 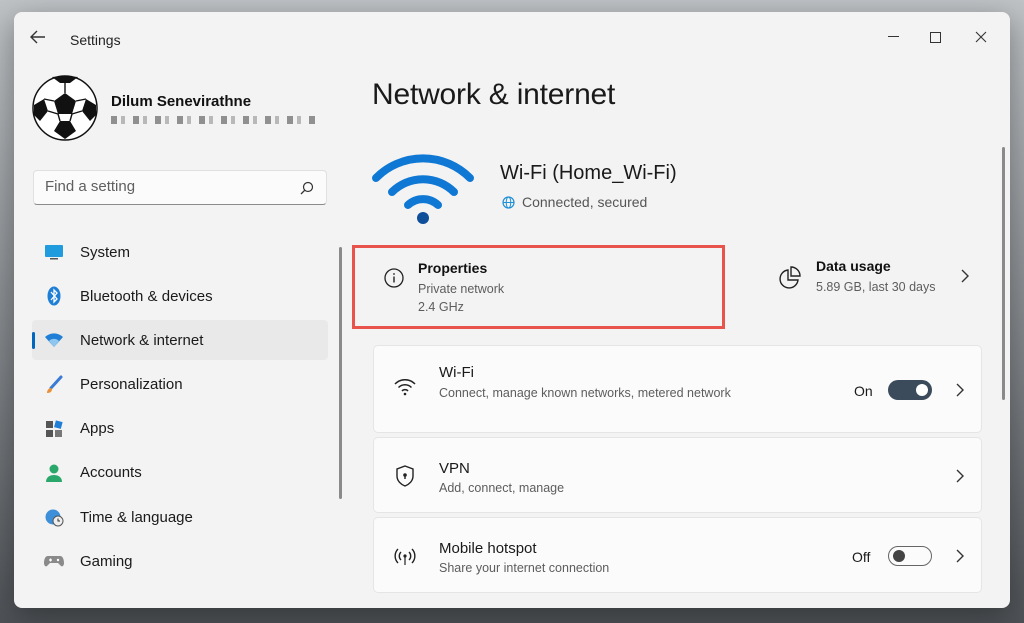 What do you see at coordinates (454, 468) in the screenshot?
I see `vpn-card-title: VPN` at bounding box center [454, 468].